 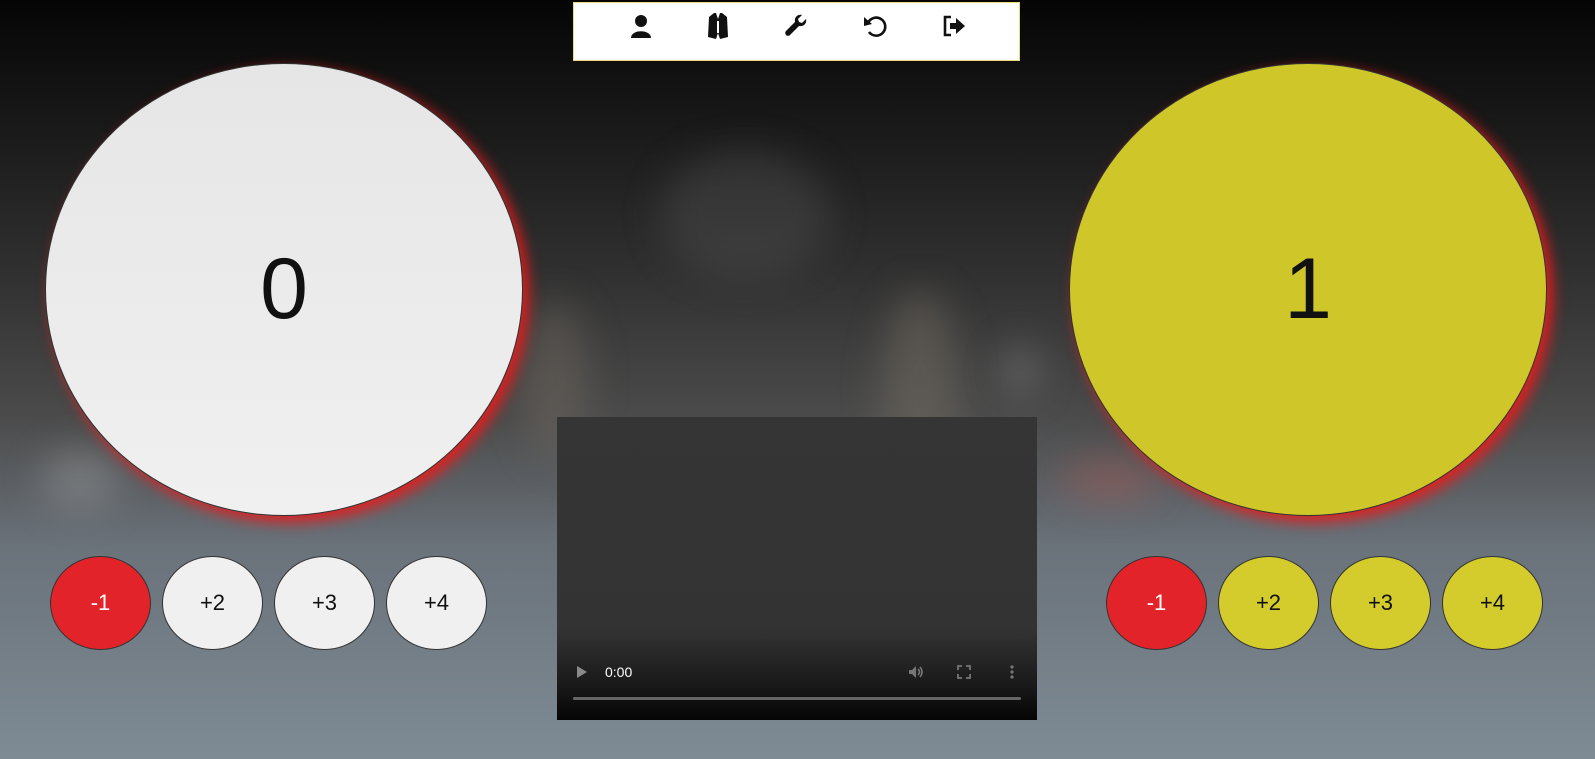 I want to click on wrench-icon, so click(x=796, y=26).